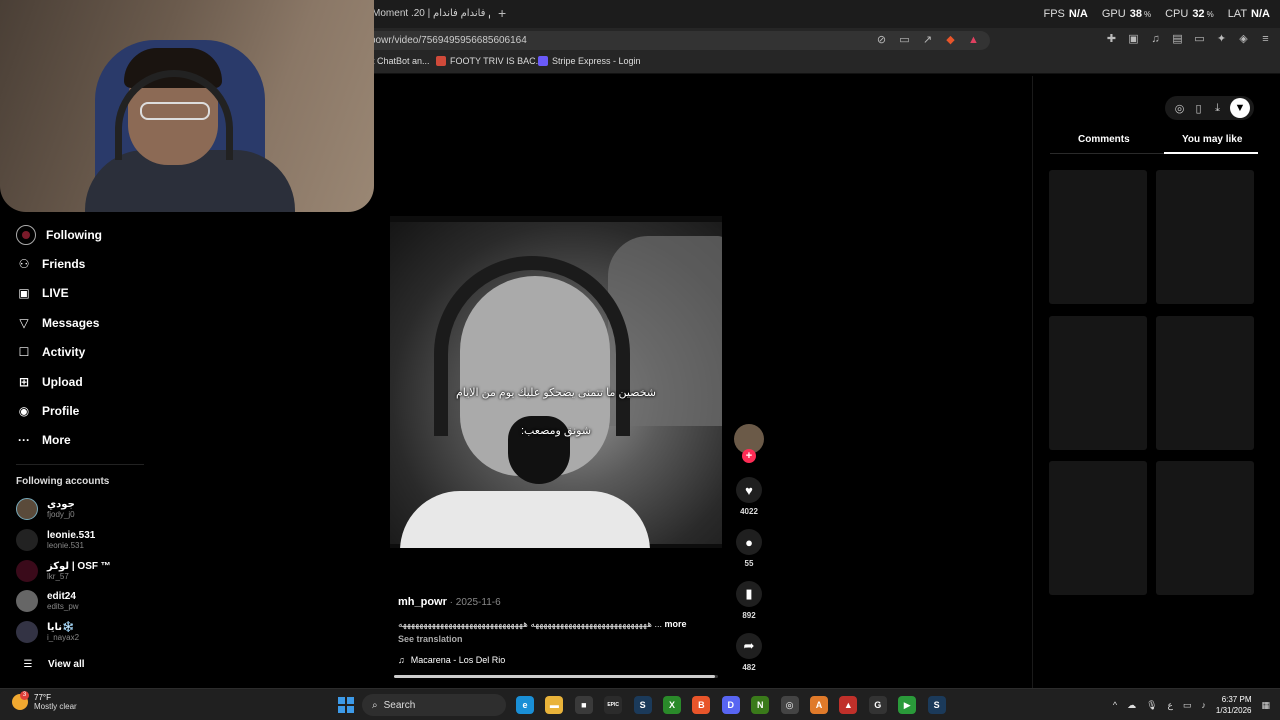 Image resolution: width=1280 pixels, height=720 pixels. What do you see at coordinates (63, 571) in the screenshot?
I see `account-item: لوكز | OSF ™ lkr_57` at bounding box center [63, 571].